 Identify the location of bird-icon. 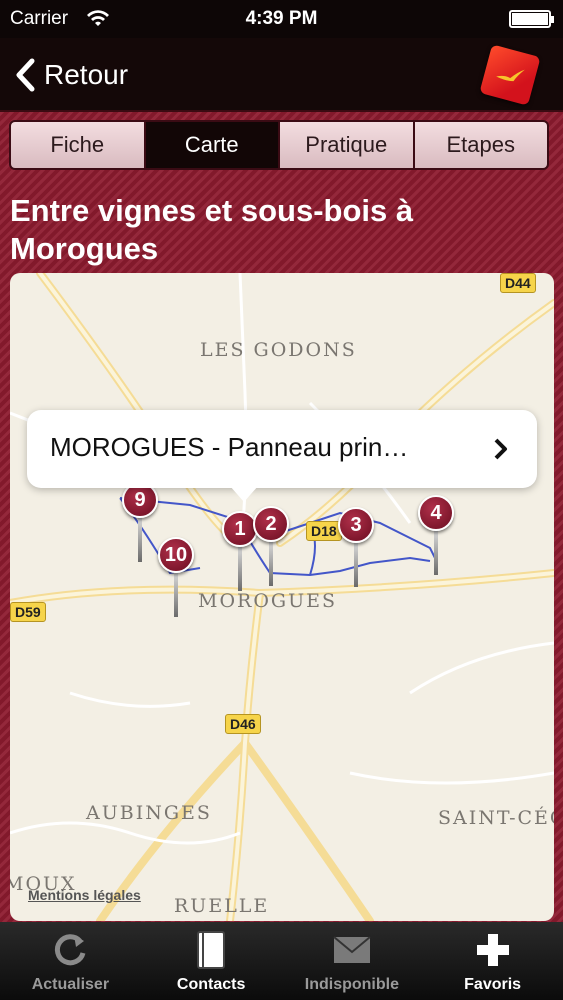
(510, 75).